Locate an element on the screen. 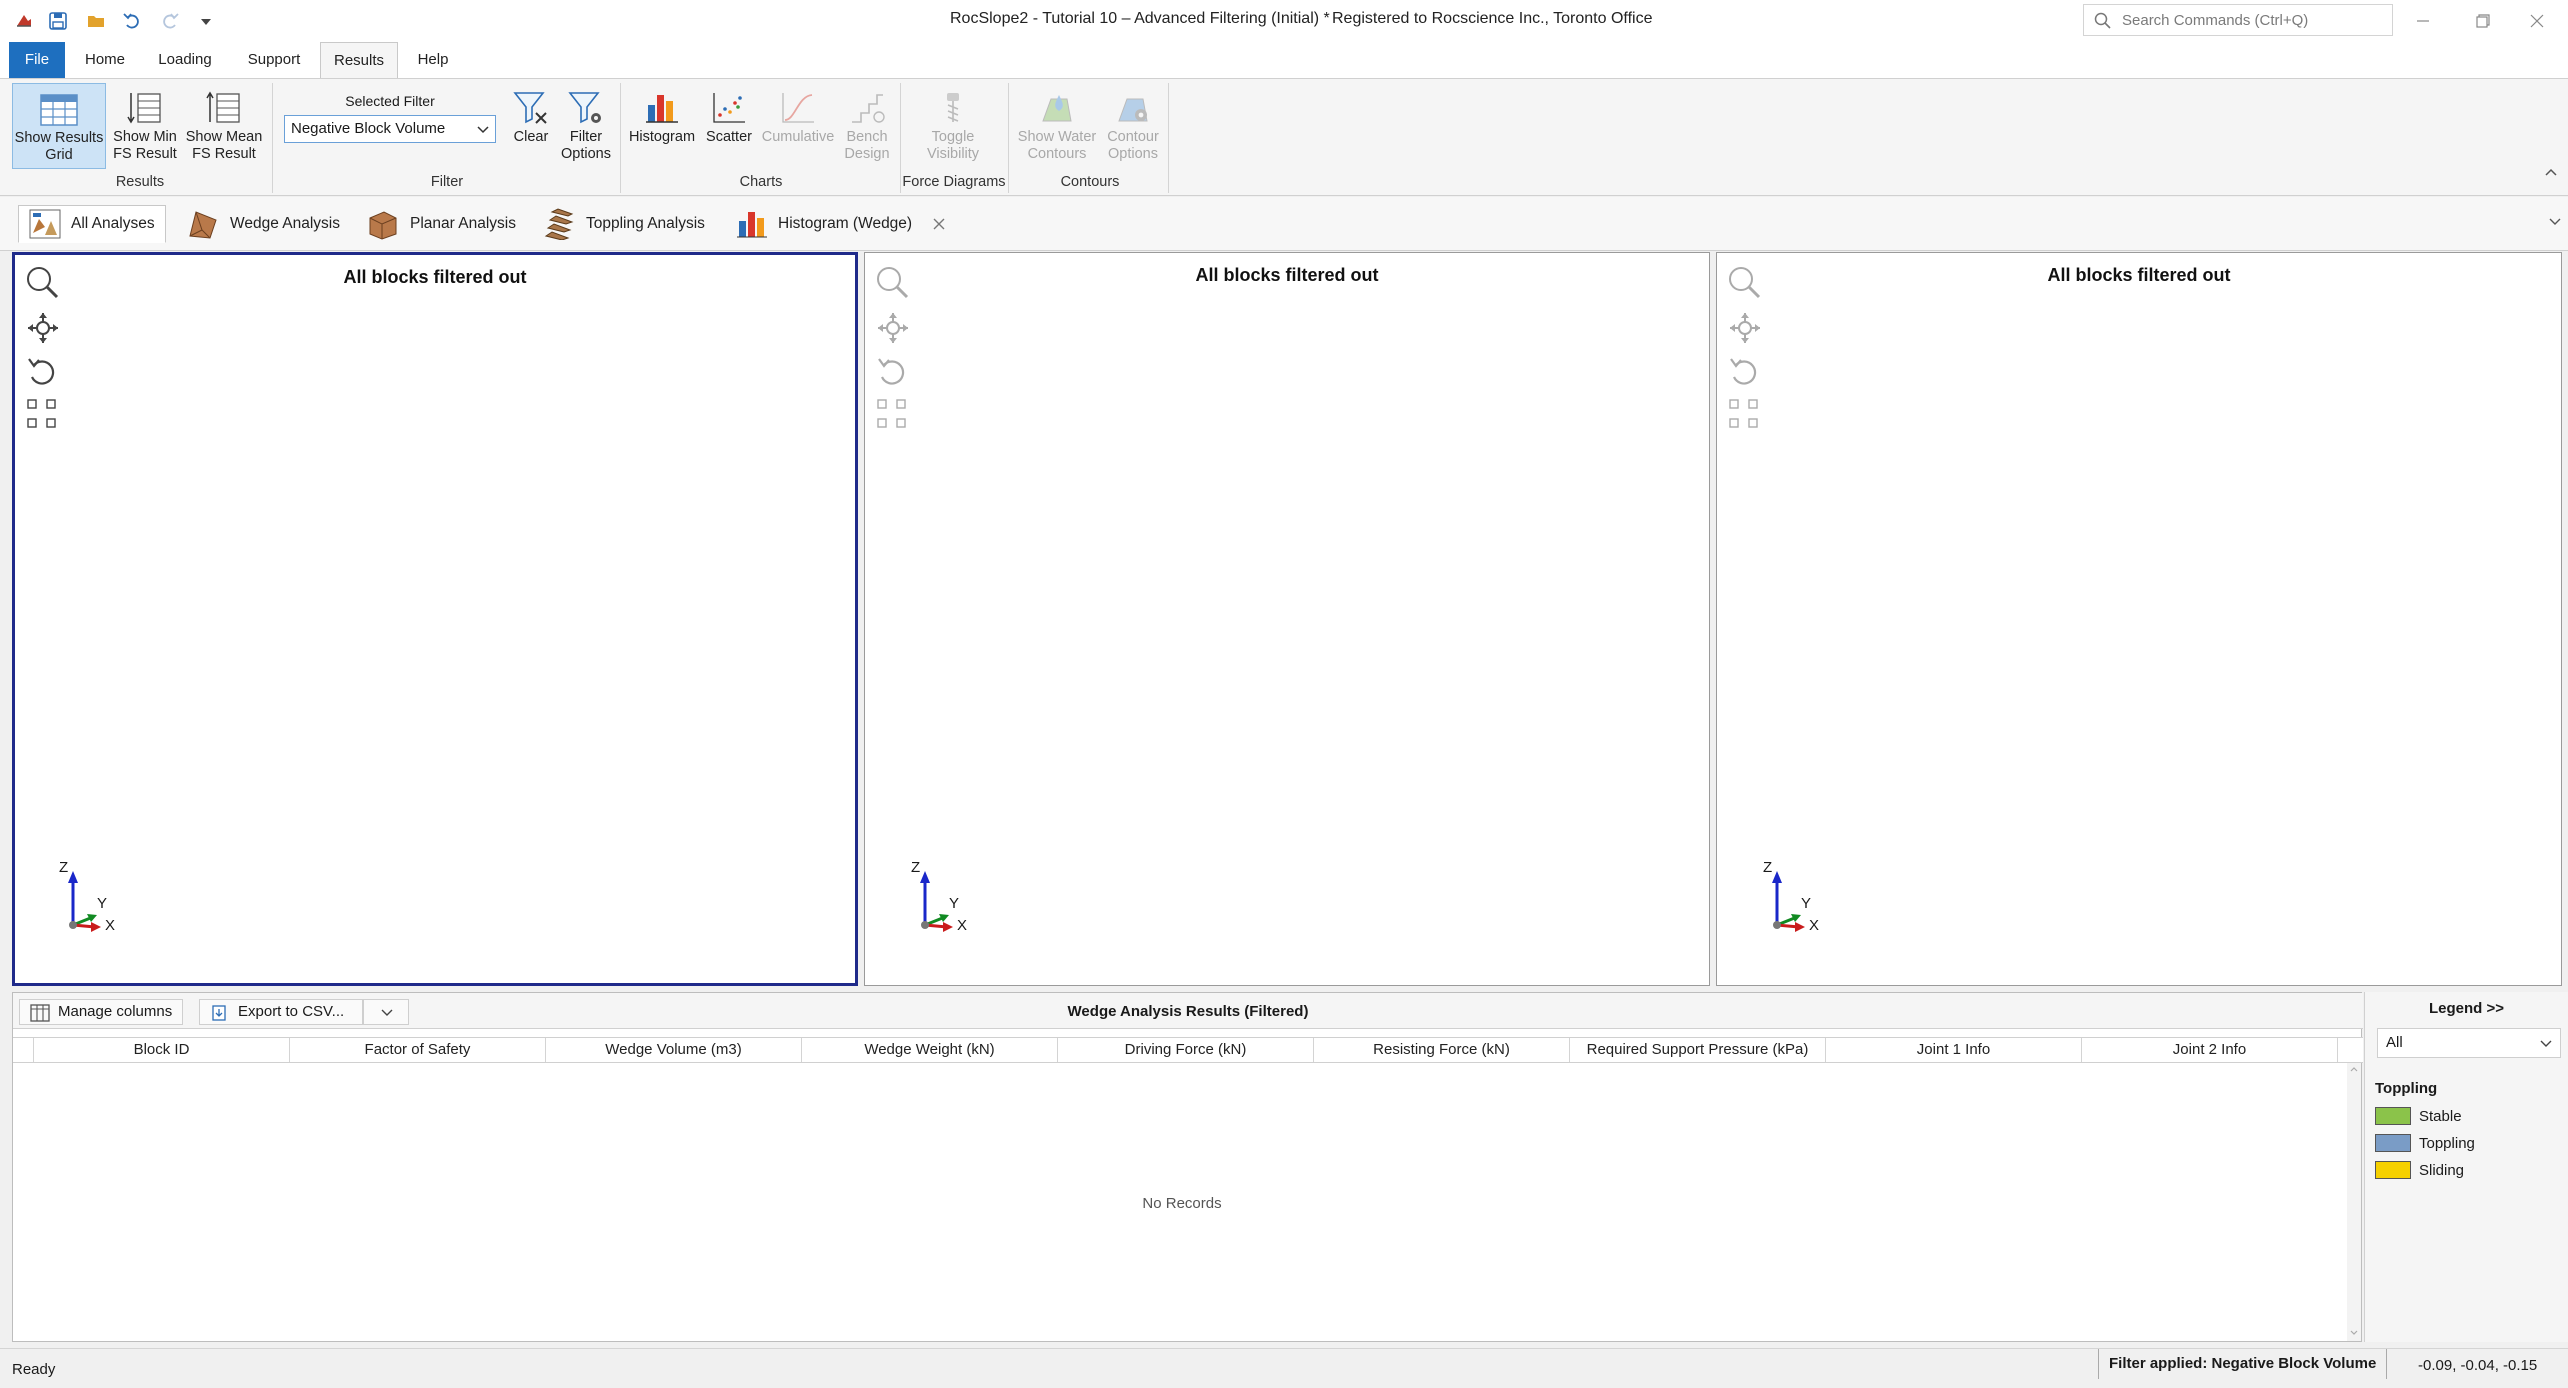  force-diagrams-group-label: Force Diagrams is located at coordinates (954, 182).